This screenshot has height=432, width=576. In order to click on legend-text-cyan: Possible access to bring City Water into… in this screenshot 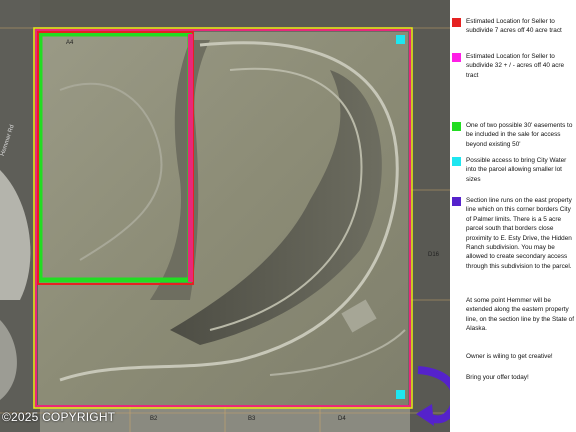, I will do `click(516, 170)`.